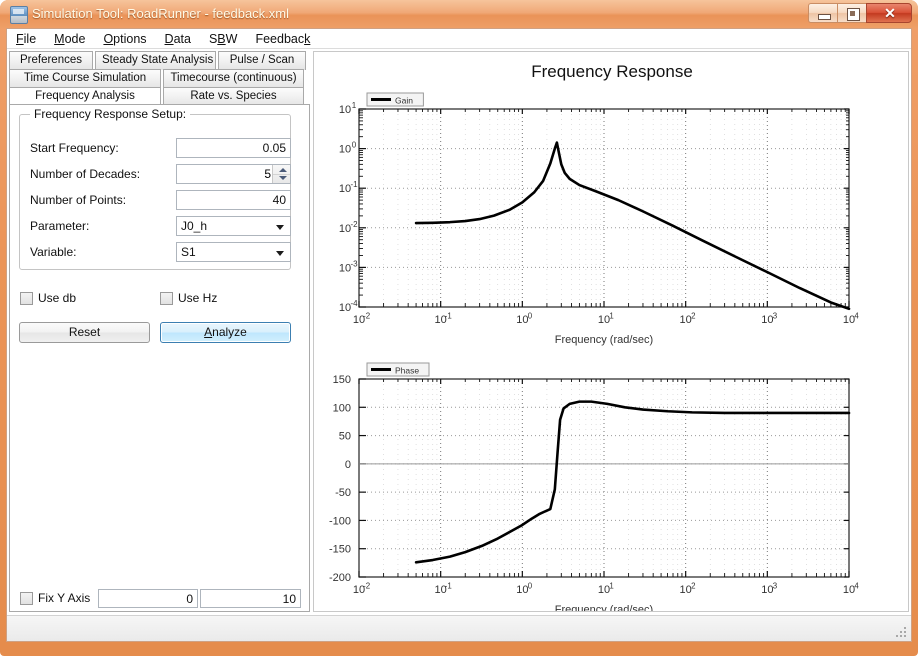  Describe the element at coordinates (340, 578) in the screenshot. I see `svg-text: -200` at that location.